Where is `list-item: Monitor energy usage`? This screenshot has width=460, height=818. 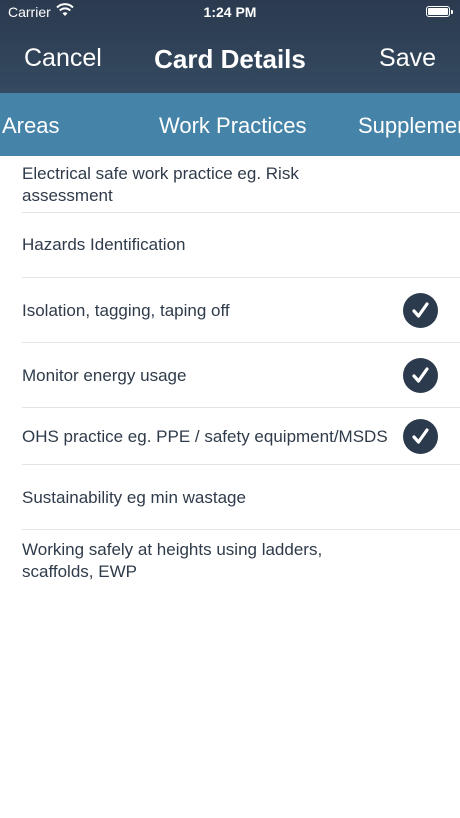
list-item: Monitor energy usage is located at coordinates (241, 375).